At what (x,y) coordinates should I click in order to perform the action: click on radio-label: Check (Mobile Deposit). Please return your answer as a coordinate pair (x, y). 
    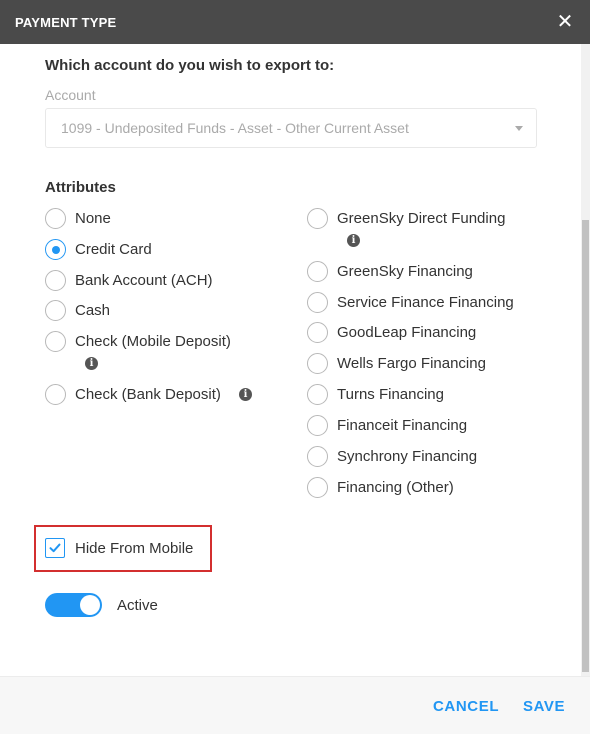
    Looking at the image, I should click on (153, 341).